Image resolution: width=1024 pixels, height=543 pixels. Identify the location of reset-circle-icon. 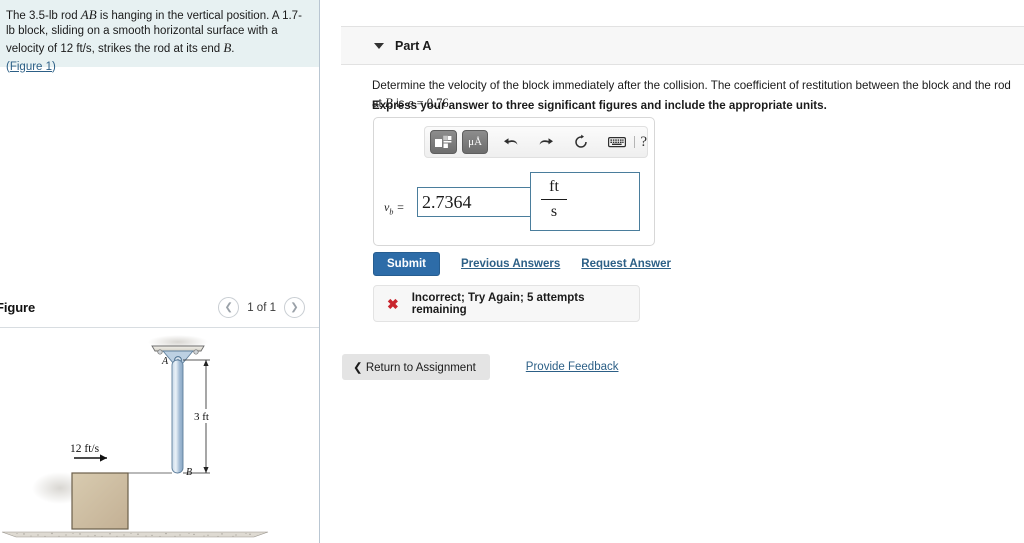
(581, 142).